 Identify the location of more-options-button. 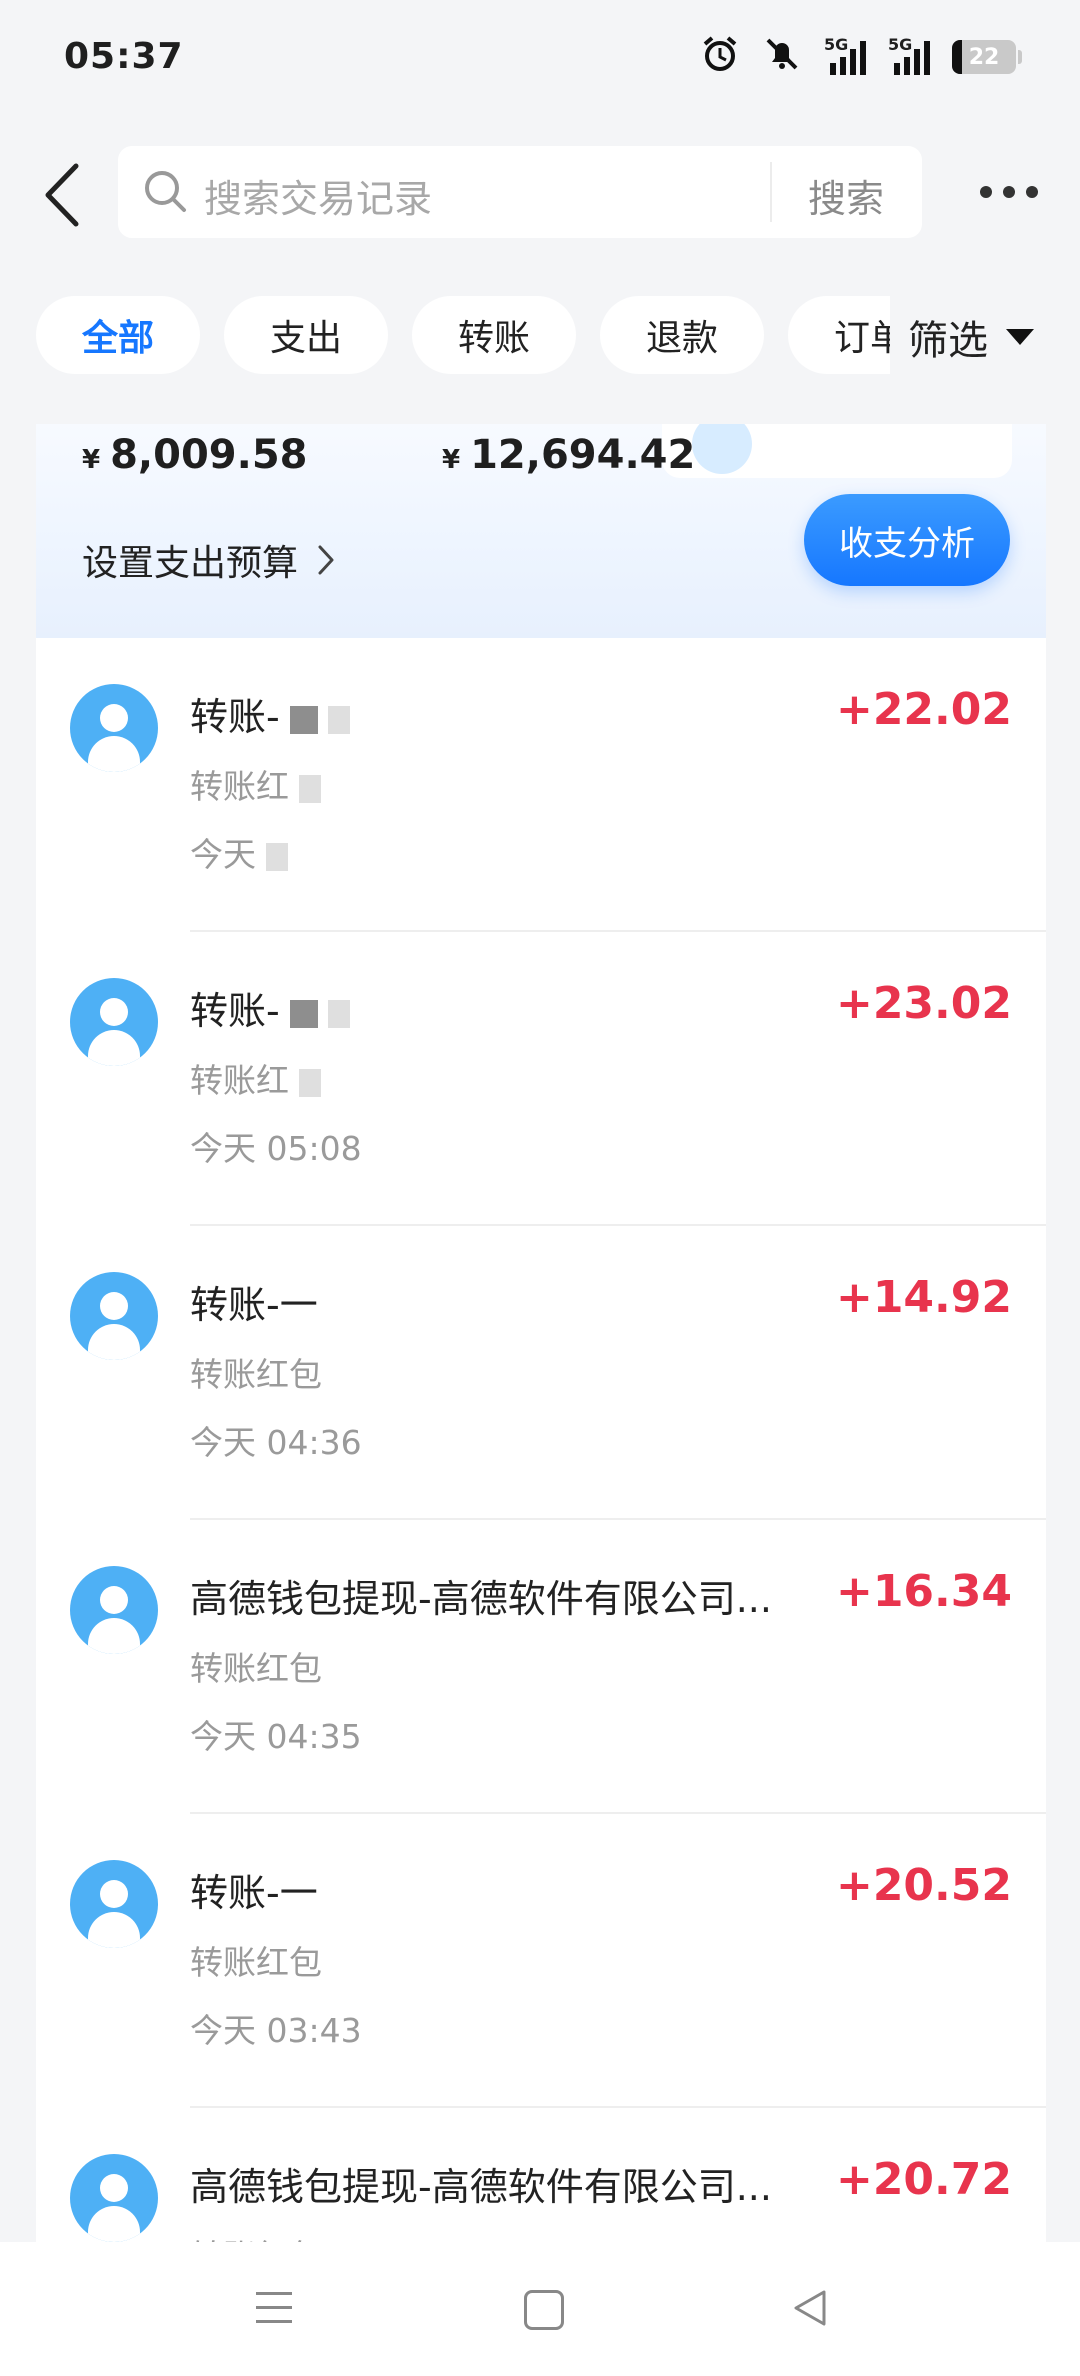
(1009, 192).